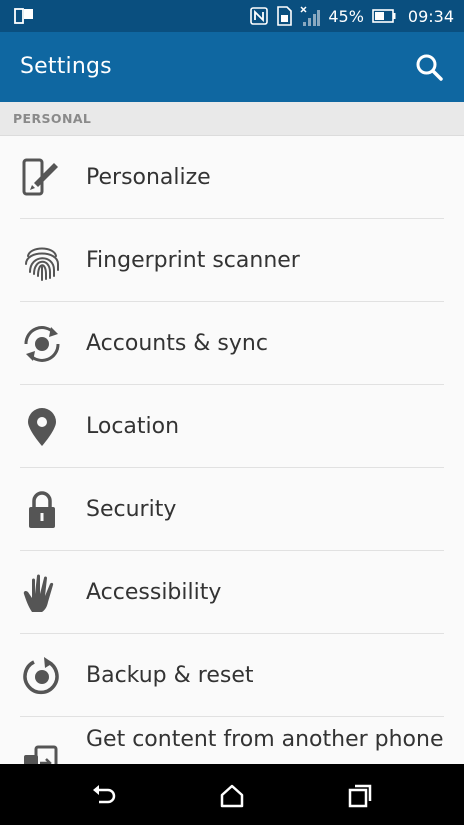  I want to click on settings-item-personalize: Personalize, so click(232, 177).